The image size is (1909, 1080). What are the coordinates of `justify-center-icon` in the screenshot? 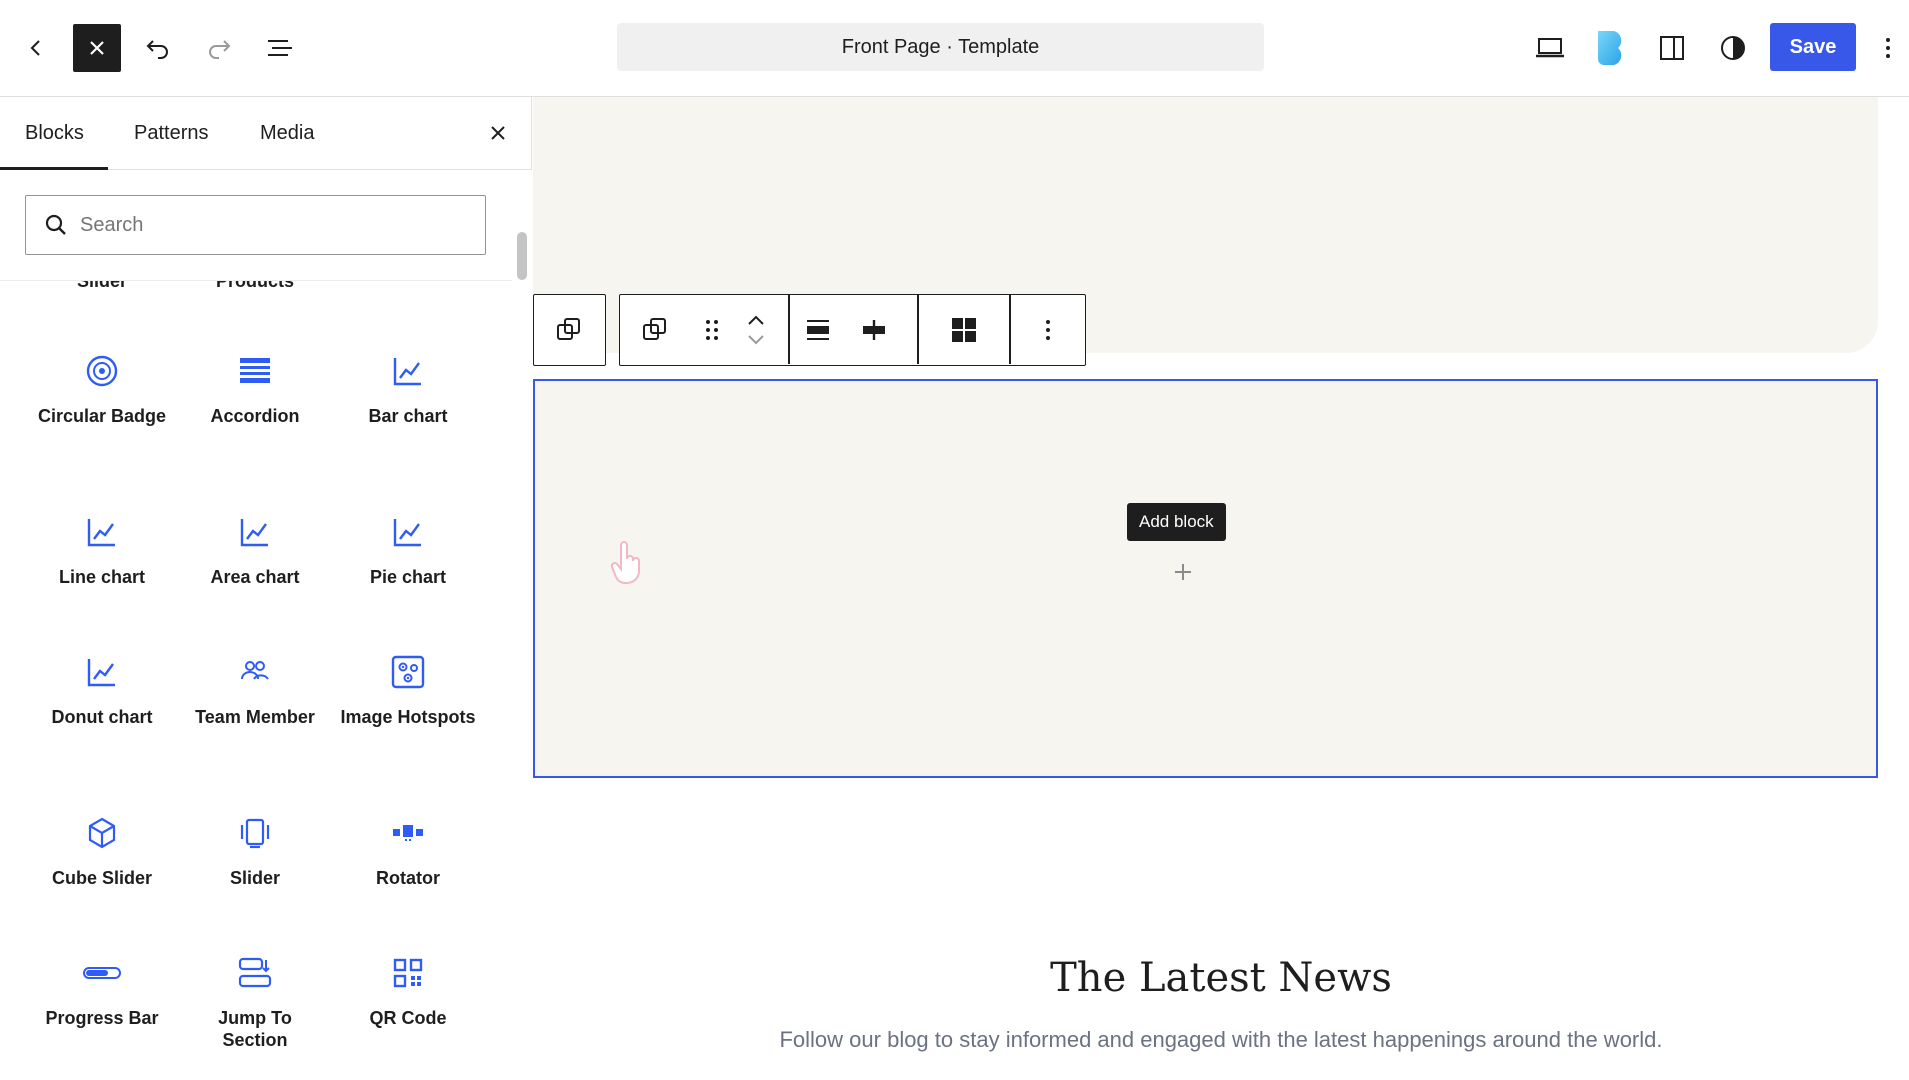 It's located at (874, 329).